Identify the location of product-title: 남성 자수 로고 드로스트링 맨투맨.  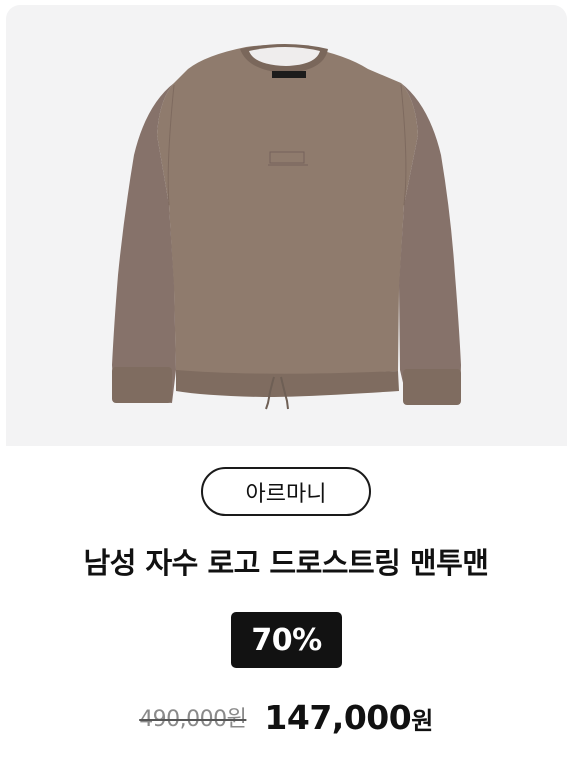
(286, 561).